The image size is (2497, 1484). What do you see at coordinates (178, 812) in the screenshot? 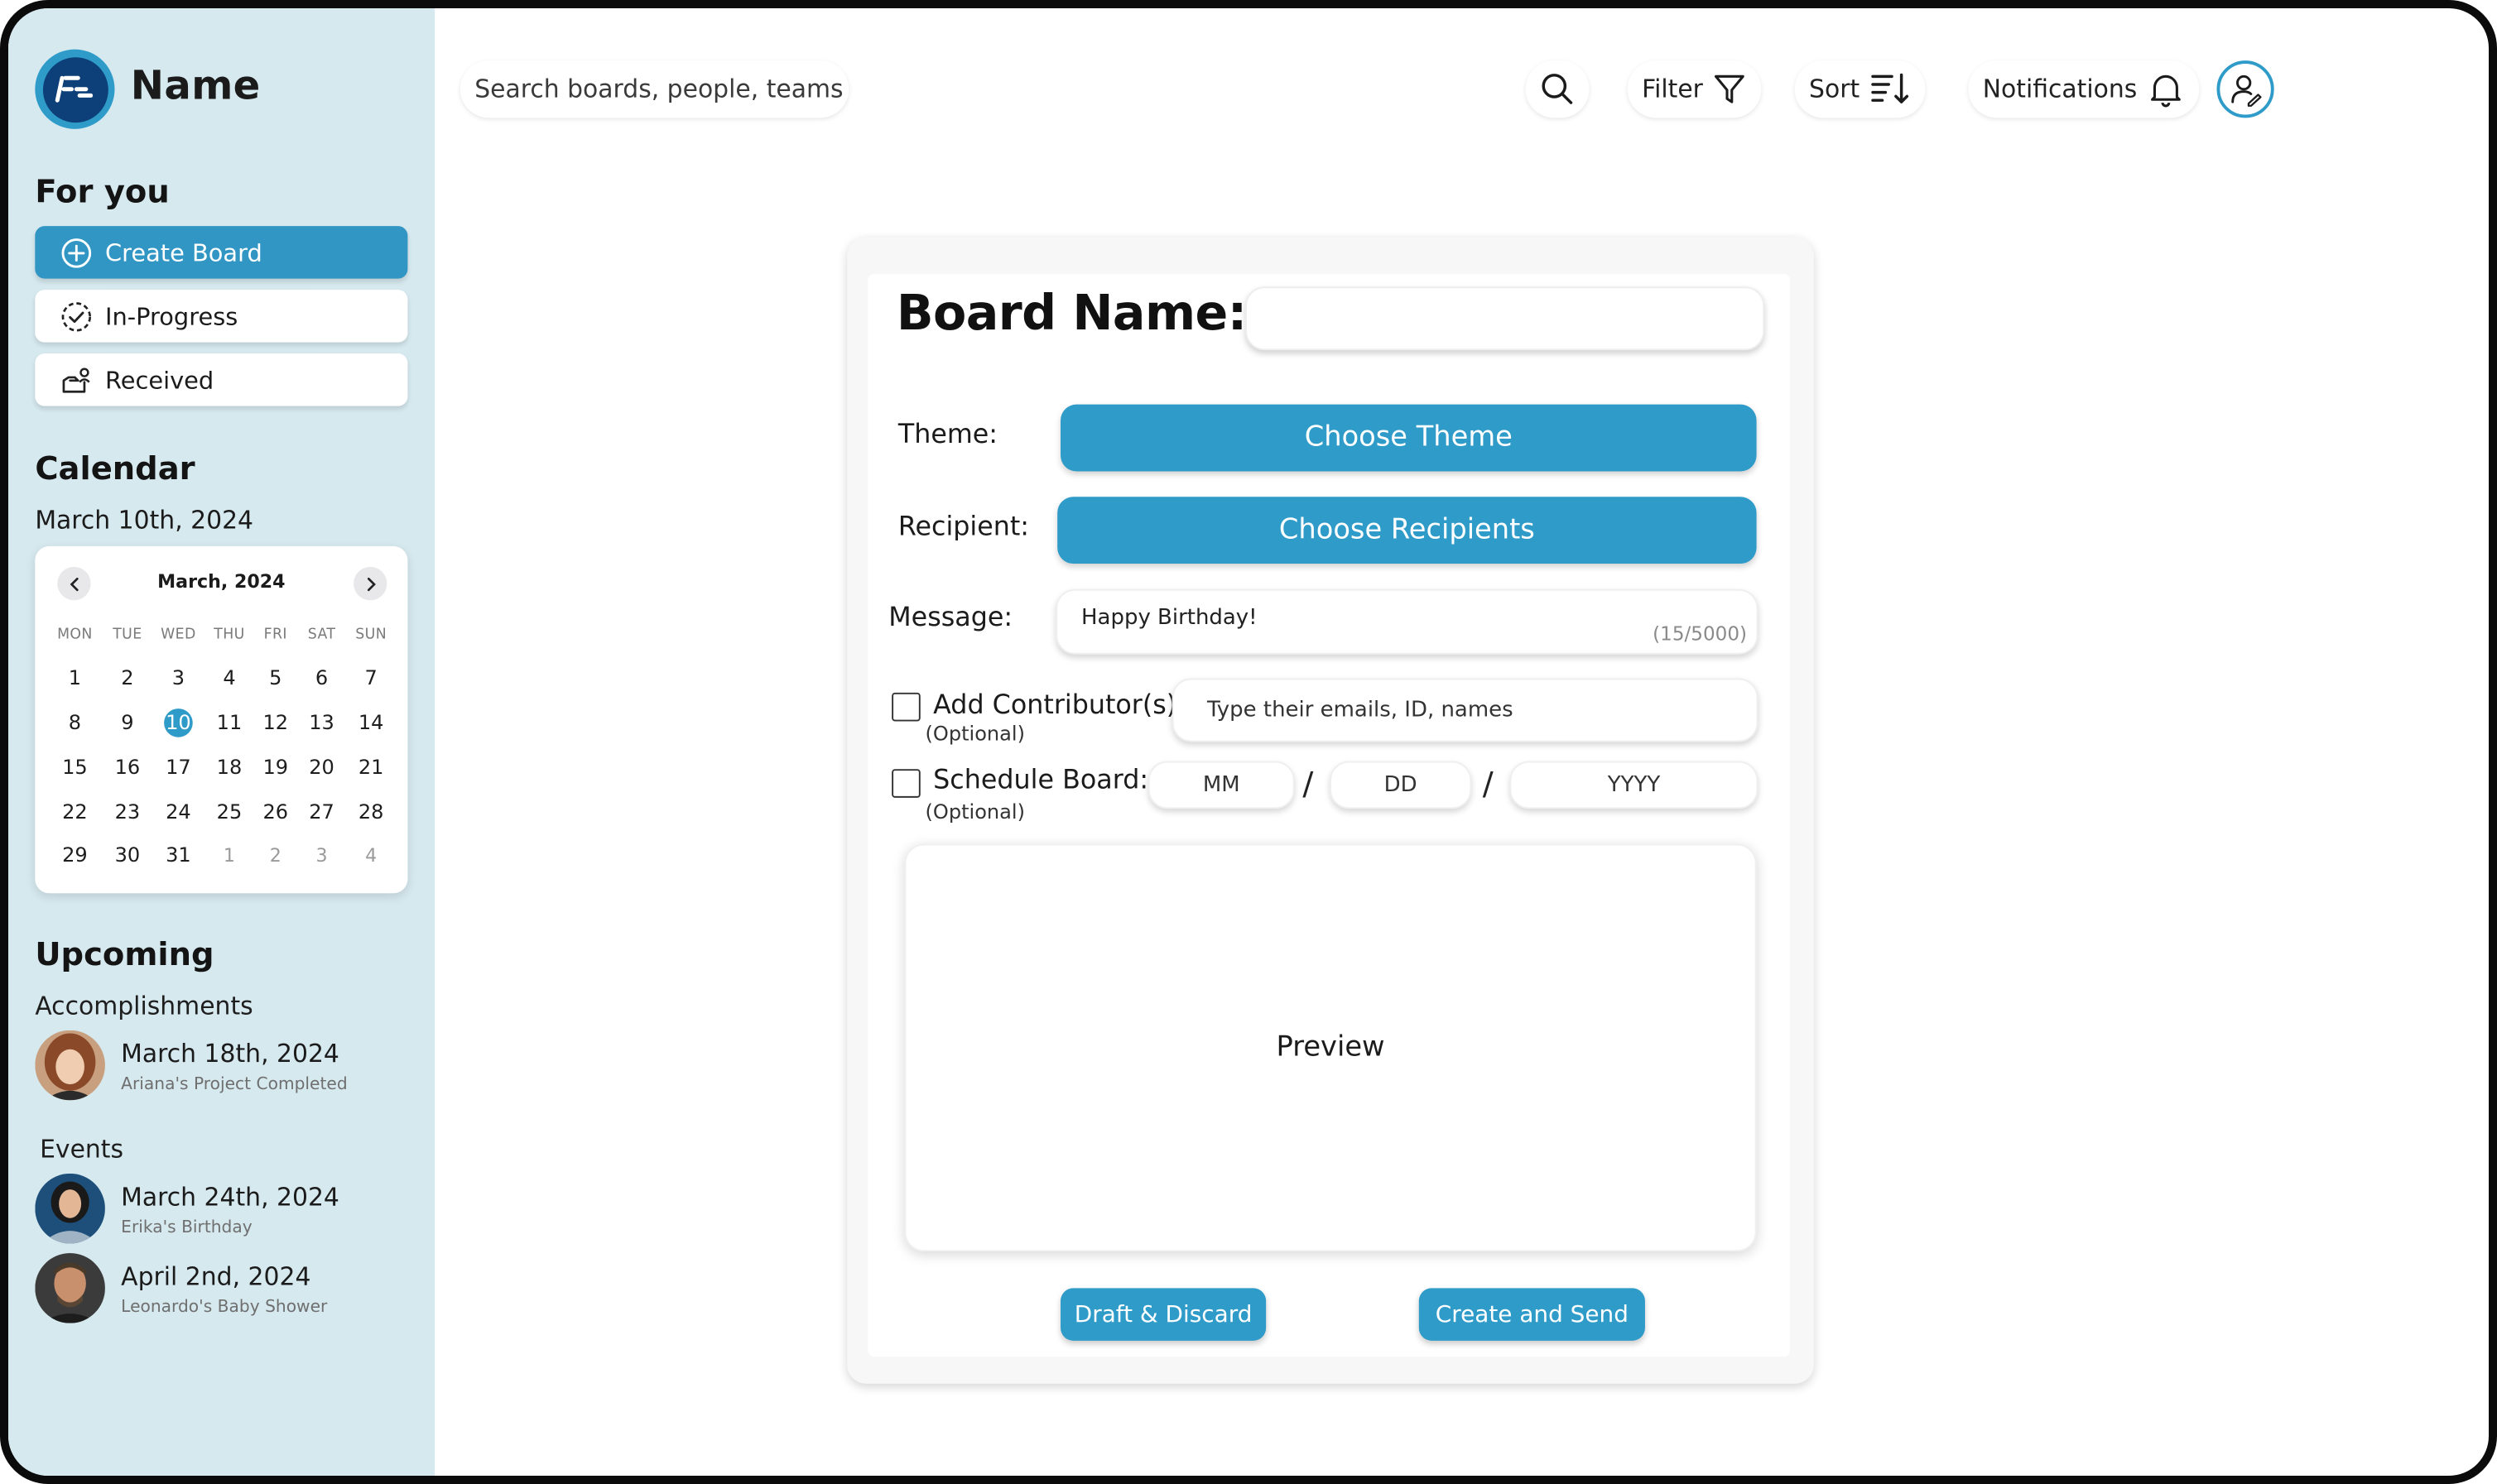
I see `calendar-day: 24` at bounding box center [178, 812].